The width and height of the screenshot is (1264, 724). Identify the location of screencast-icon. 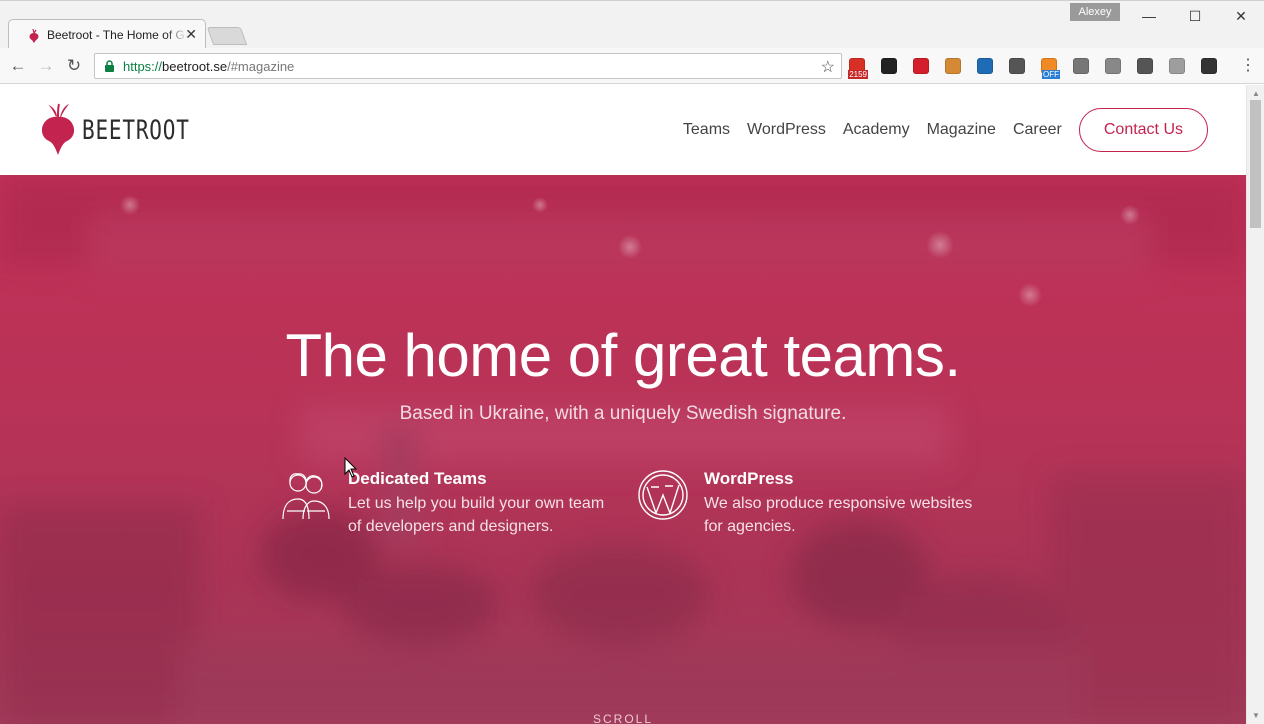
(1017, 66).